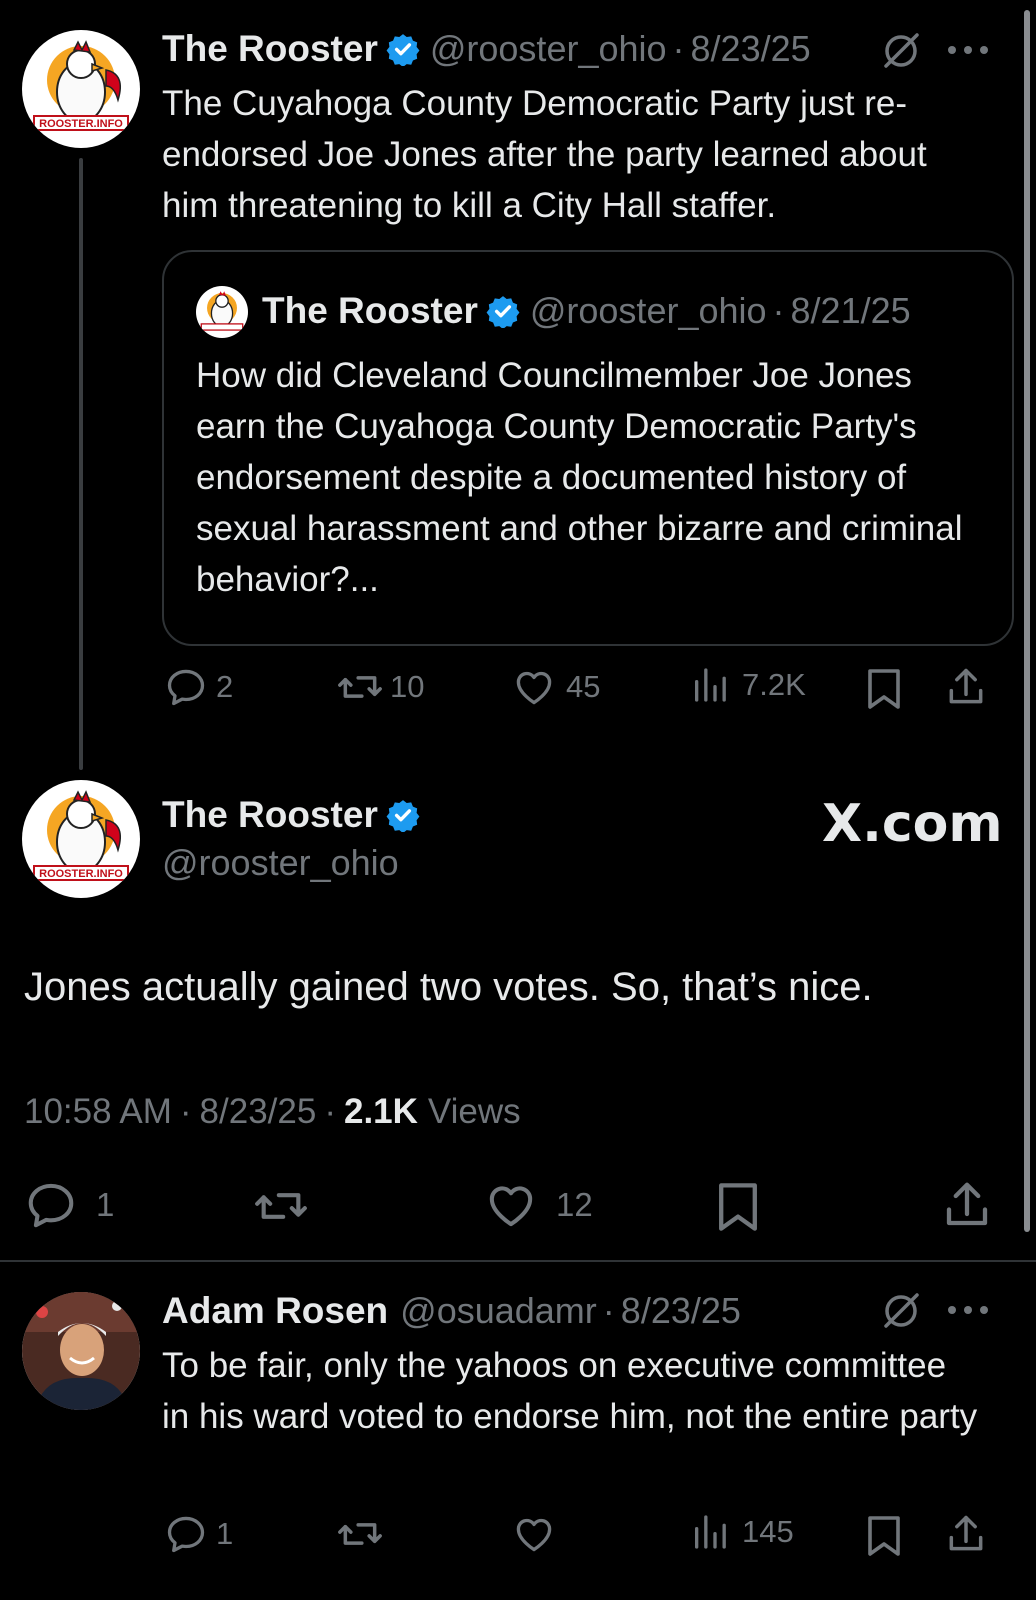 This screenshot has width=1036, height=1600. What do you see at coordinates (1027, 621) in the screenshot?
I see `scrollbar` at bounding box center [1027, 621].